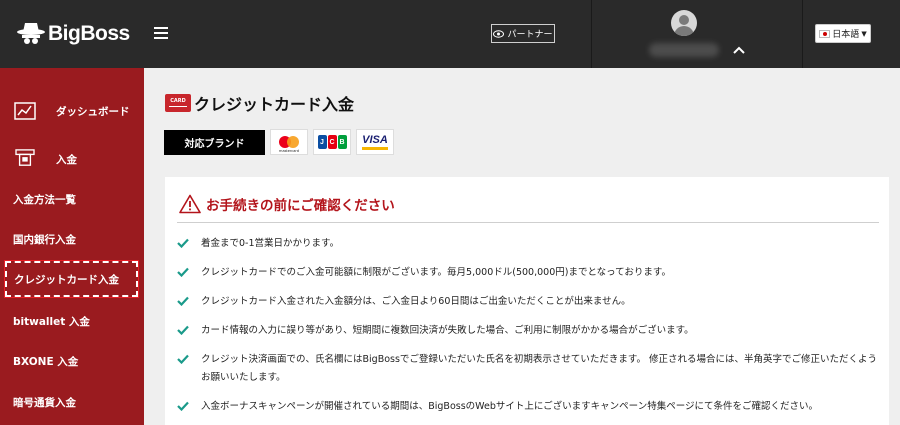 The height and width of the screenshot is (425, 900). Describe the element at coordinates (739, 50) in the screenshot. I see `chevron-up-icon` at that location.